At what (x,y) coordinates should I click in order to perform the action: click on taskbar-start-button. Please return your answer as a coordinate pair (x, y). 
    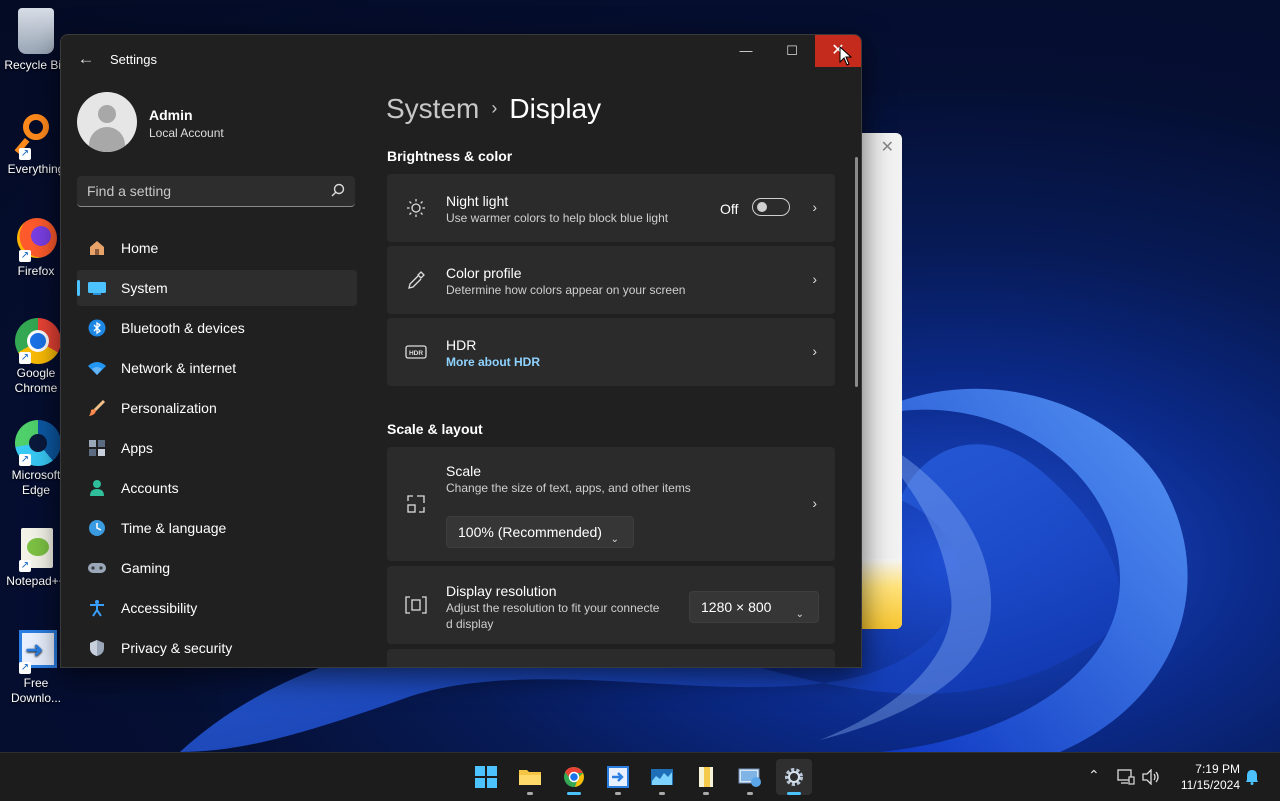
    Looking at the image, I should click on (486, 777).